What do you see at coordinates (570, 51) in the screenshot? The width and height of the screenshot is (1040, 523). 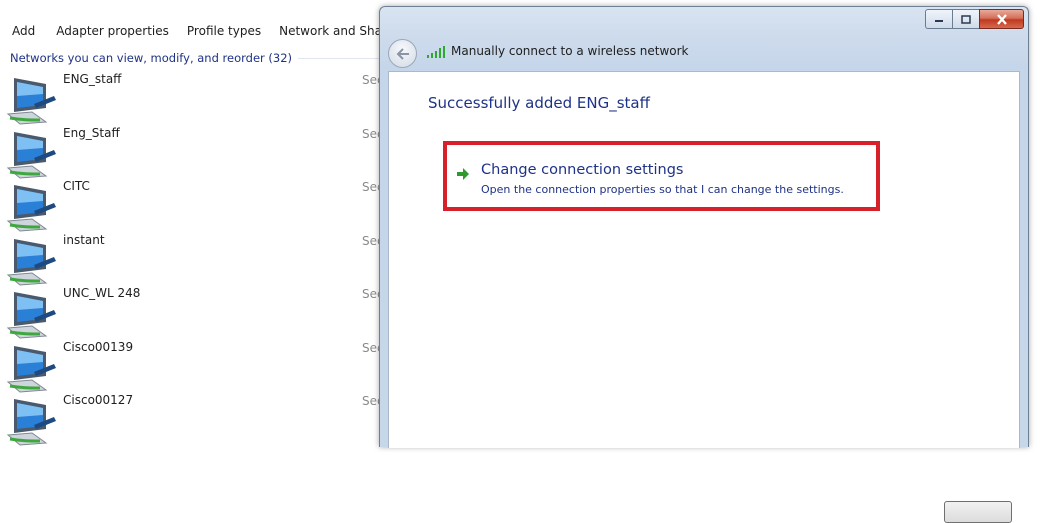 I see `dialog-title: Manually connect to a wireless network` at bounding box center [570, 51].